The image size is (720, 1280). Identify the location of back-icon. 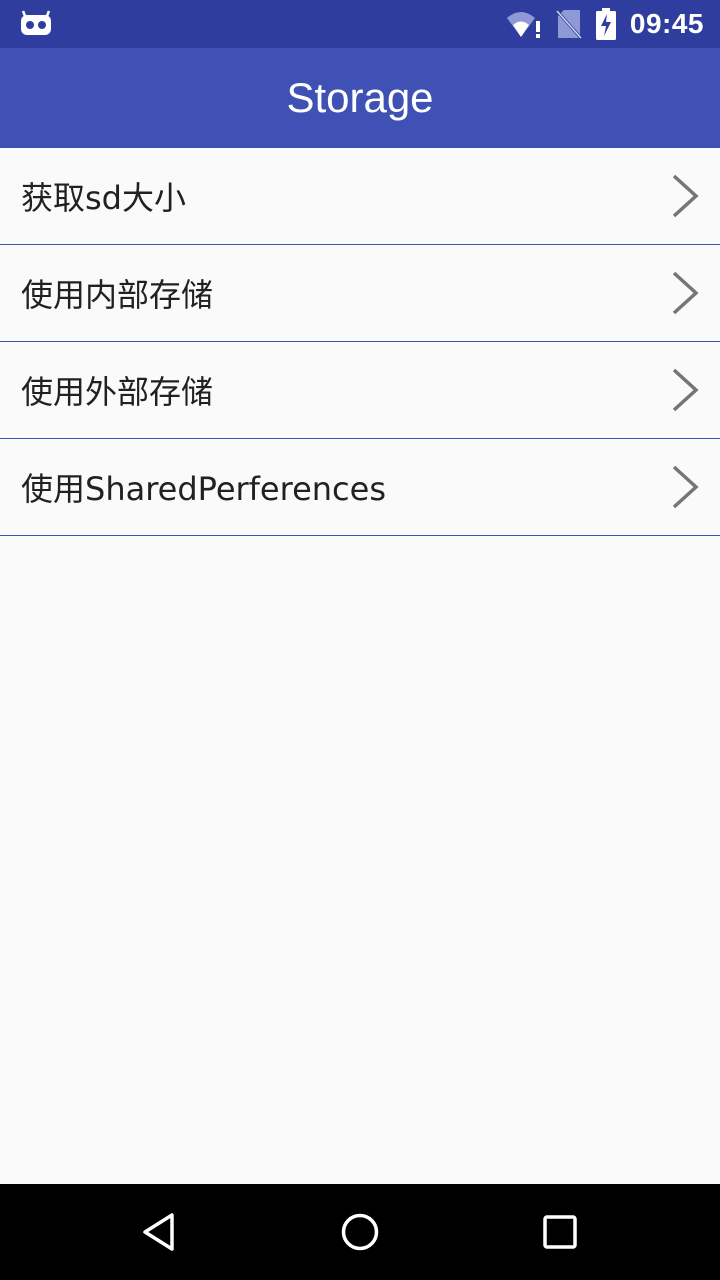
(158, 1232).